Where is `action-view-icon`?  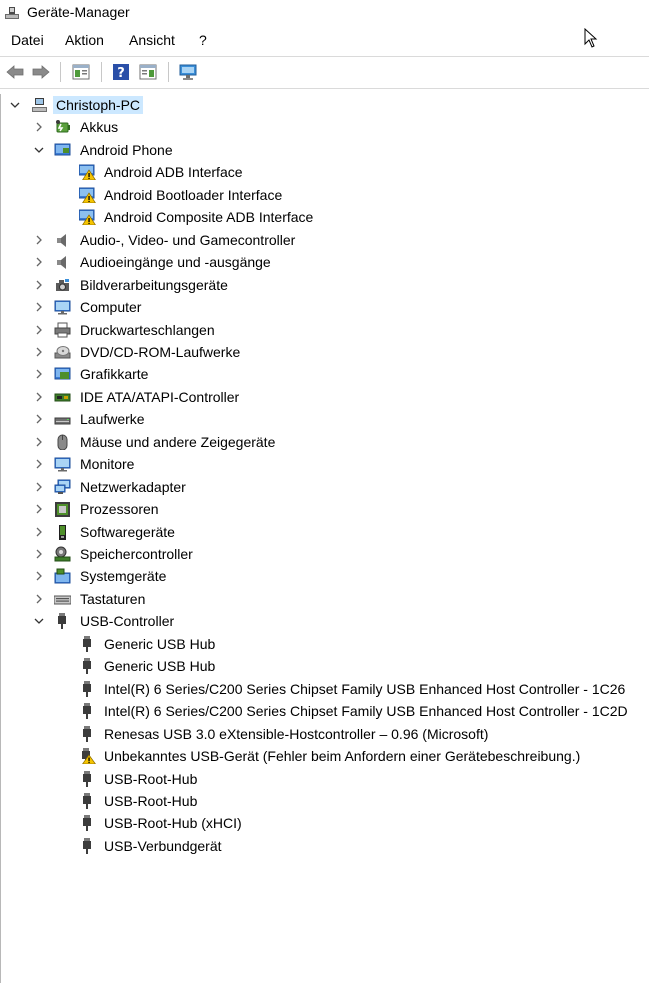 action-view-icon is located at coordinates (148, 72).